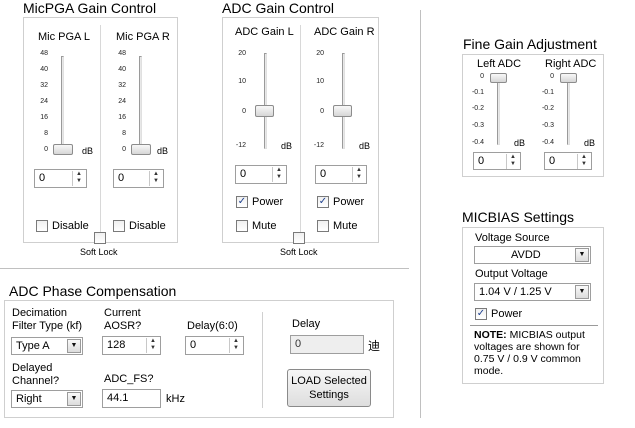  What do you see at coordinates (264, 226) in the screenshot?
I see `adc-left-mute-label: Mute` at bounding box center [264, 226].